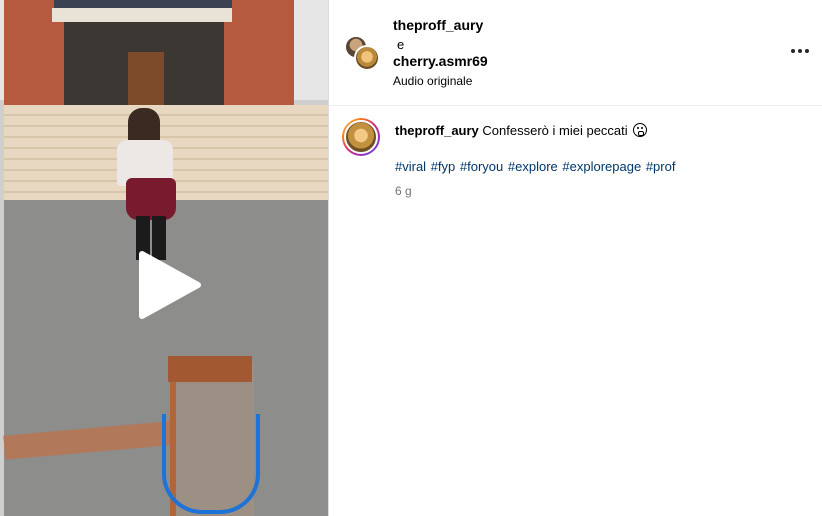 The image size is (822, 516). Describe the element at coordinates (410, 166) in the screenshot. I see `hashtag-link: #viral` at that location.